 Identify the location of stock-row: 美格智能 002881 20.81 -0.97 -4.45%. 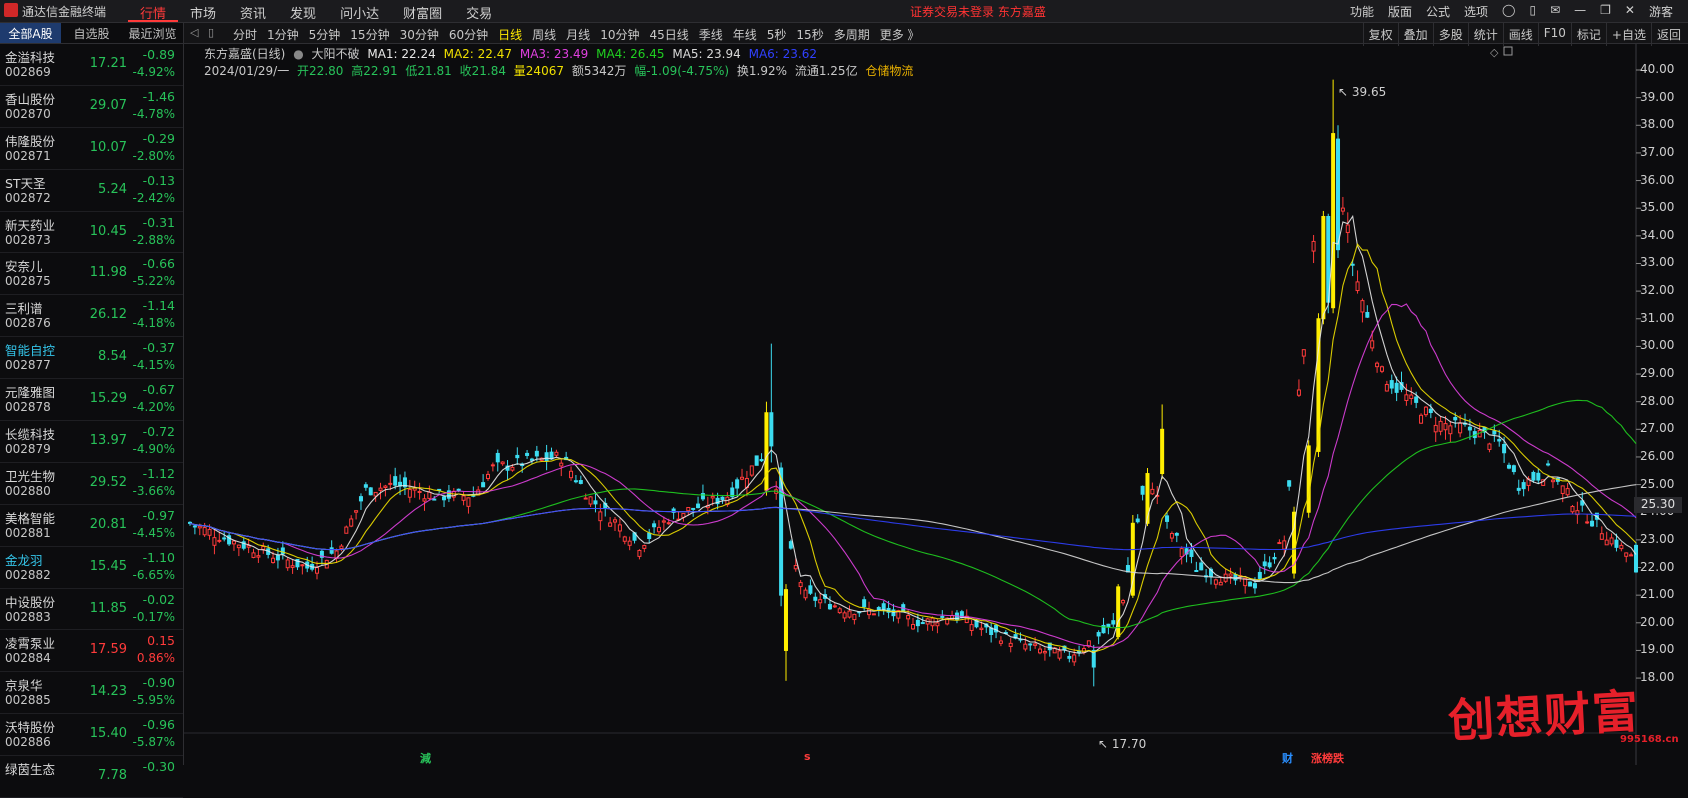
(91, 526).